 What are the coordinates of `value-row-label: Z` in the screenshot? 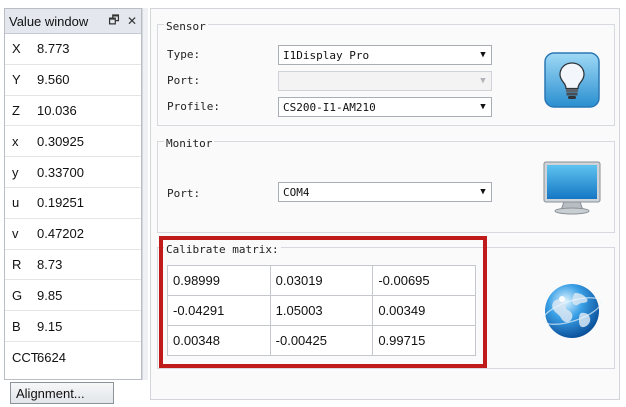 It's located at (16, 110).